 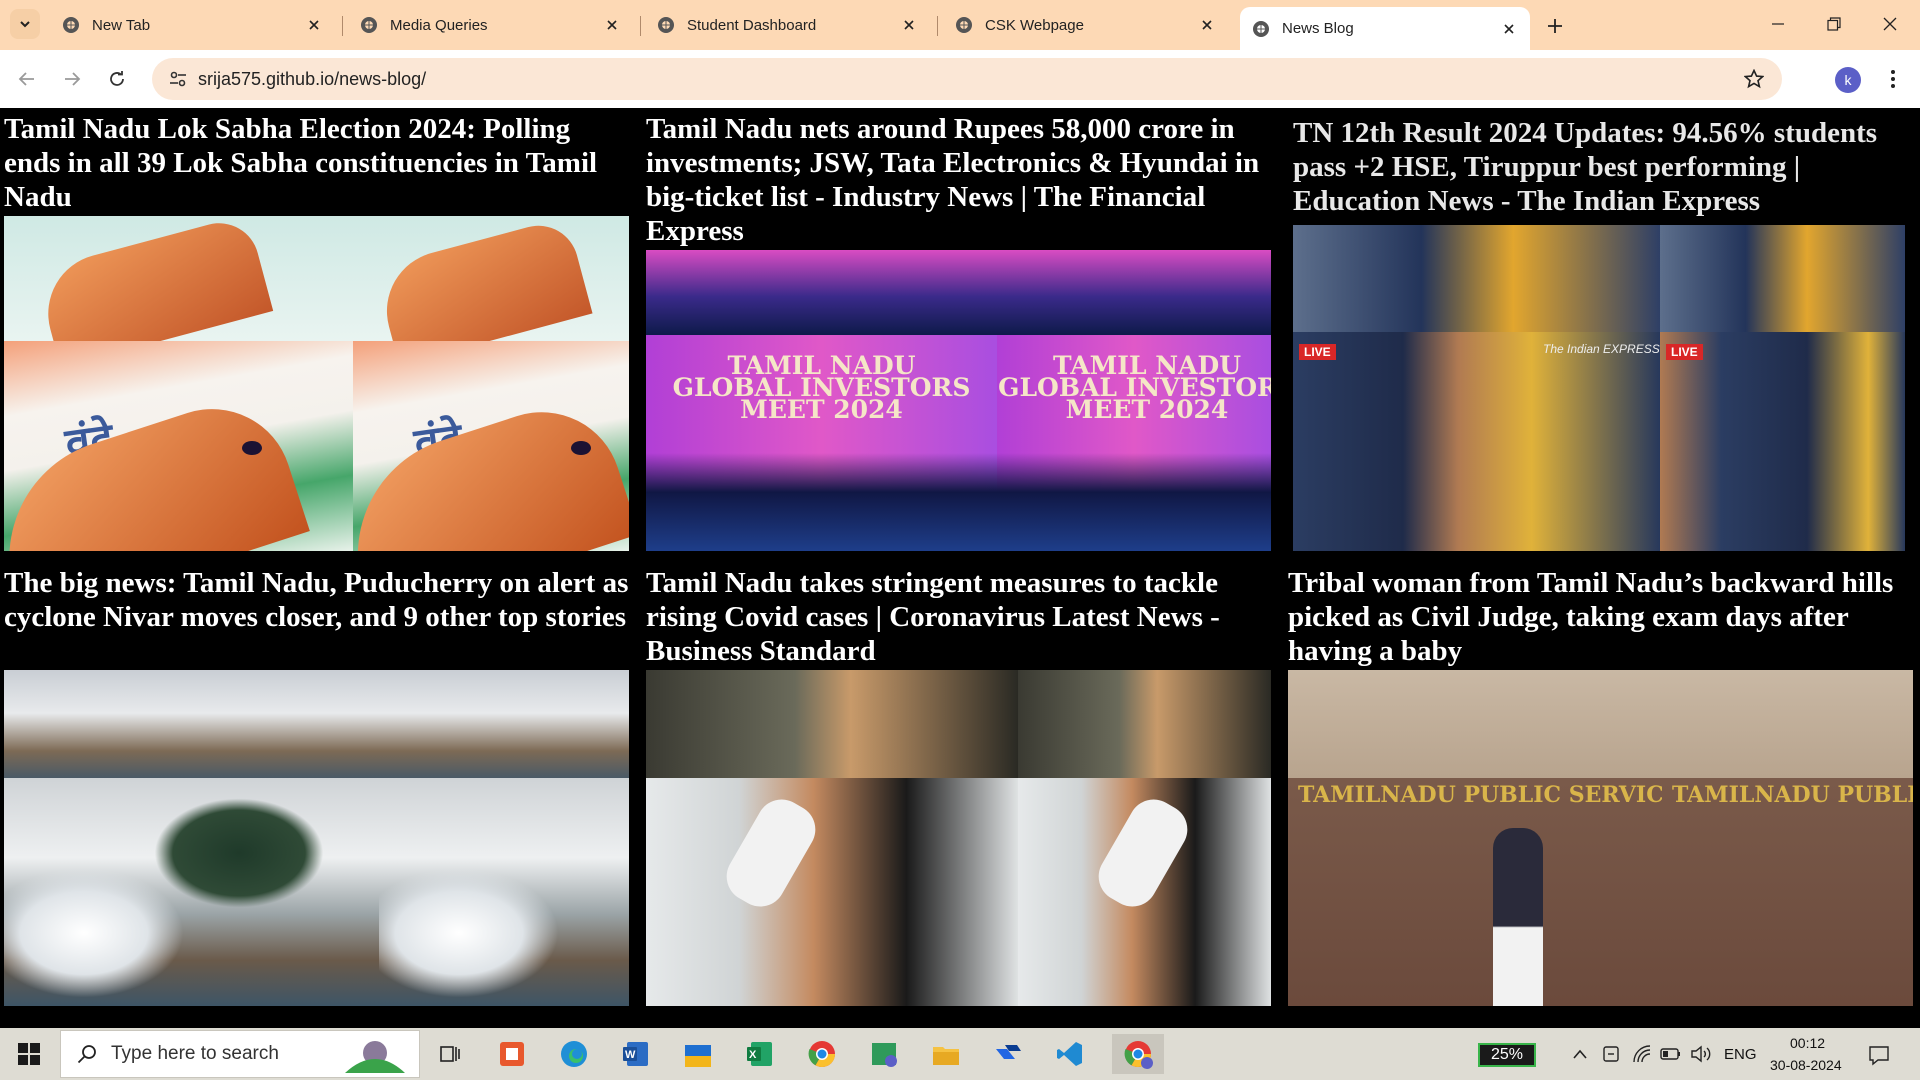 I want to click on tab-search-button, so click(x=25, y=24).